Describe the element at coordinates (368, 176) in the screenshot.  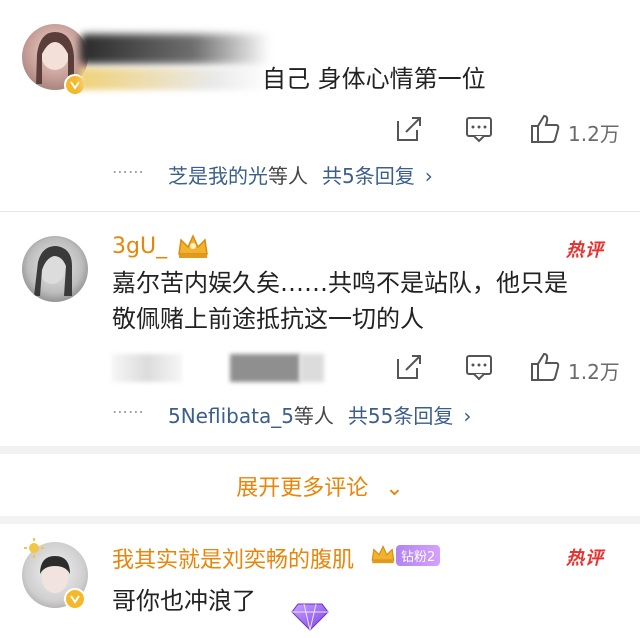
I see `replies-total: 共5条回复` at that location.